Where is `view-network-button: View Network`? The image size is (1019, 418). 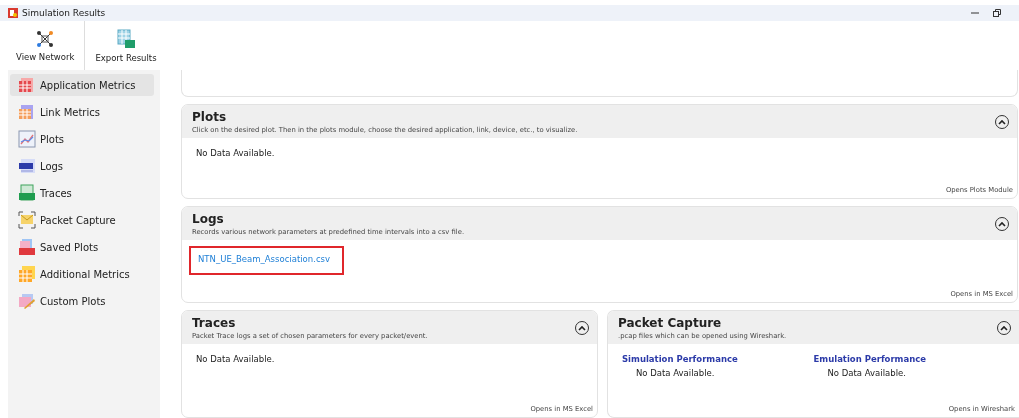
view-network-button: View Network is located at coordinates (45, 45).